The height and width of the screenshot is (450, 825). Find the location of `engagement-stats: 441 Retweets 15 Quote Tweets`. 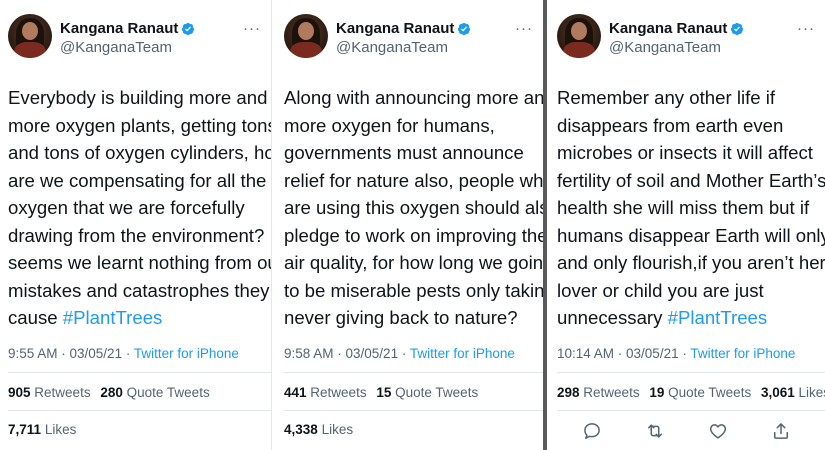

engagement-stats: 441 Retweets 15 Quote Tweets is located at coordinates (381, 392).